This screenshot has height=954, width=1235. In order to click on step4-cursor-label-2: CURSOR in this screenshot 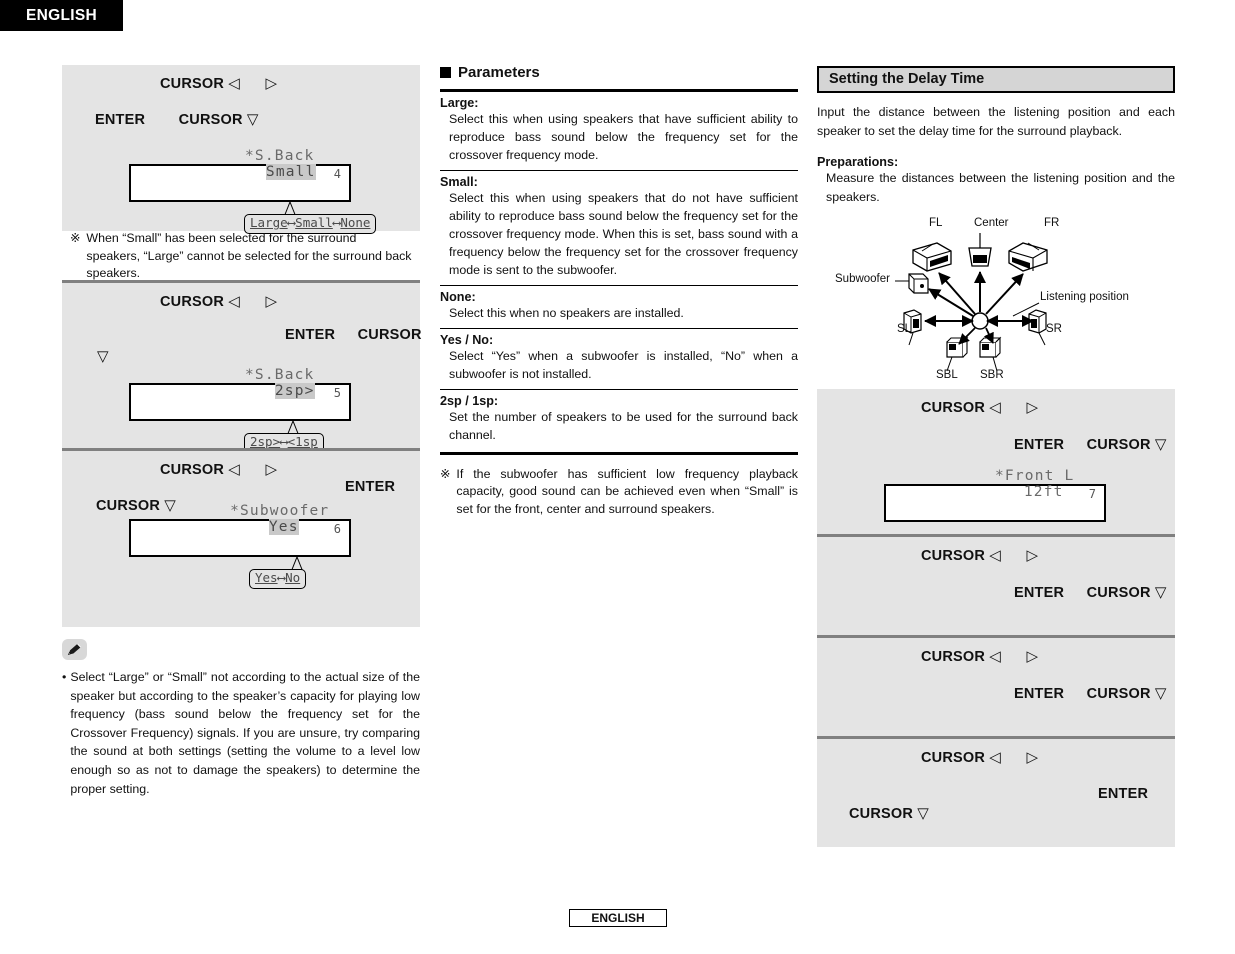, I will do `click(211, 120)`.